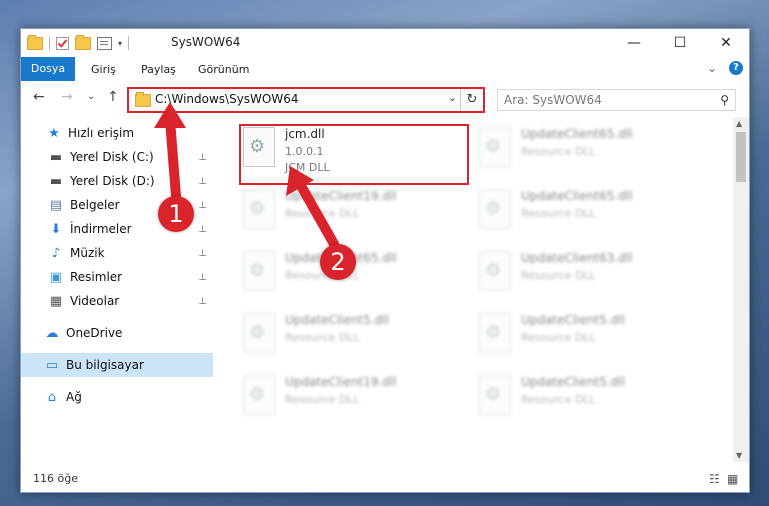 The height and width of the screenshot is (506, 769). I want to click on refresh-button: ↻, so click(471, 100).